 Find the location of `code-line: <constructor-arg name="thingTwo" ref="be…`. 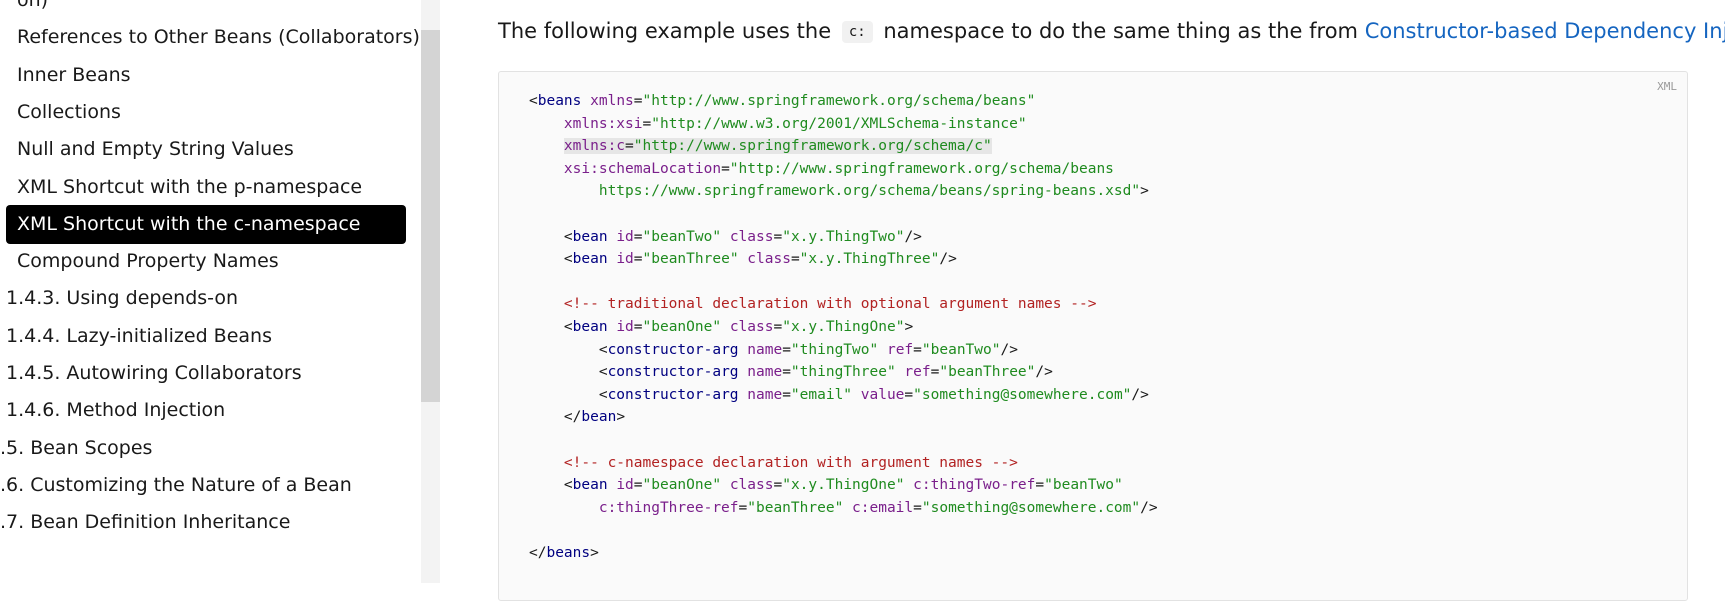

code-line: <constructor-arg name="thingTwo" ref="be… is located at coordinates (843, 350).